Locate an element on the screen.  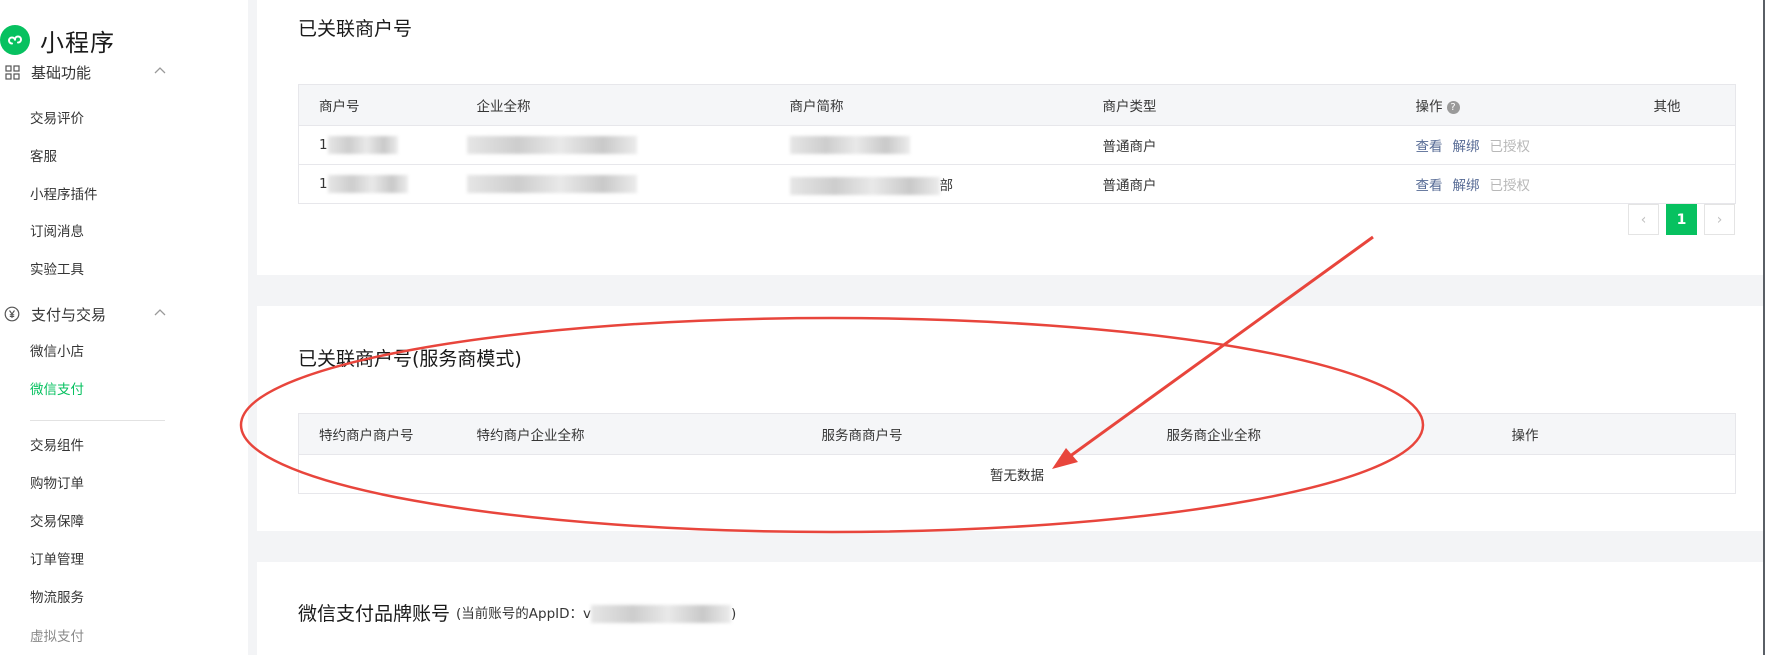
sidebar-item-trade-components: 交易组件 is located at coordinates (57, 446).